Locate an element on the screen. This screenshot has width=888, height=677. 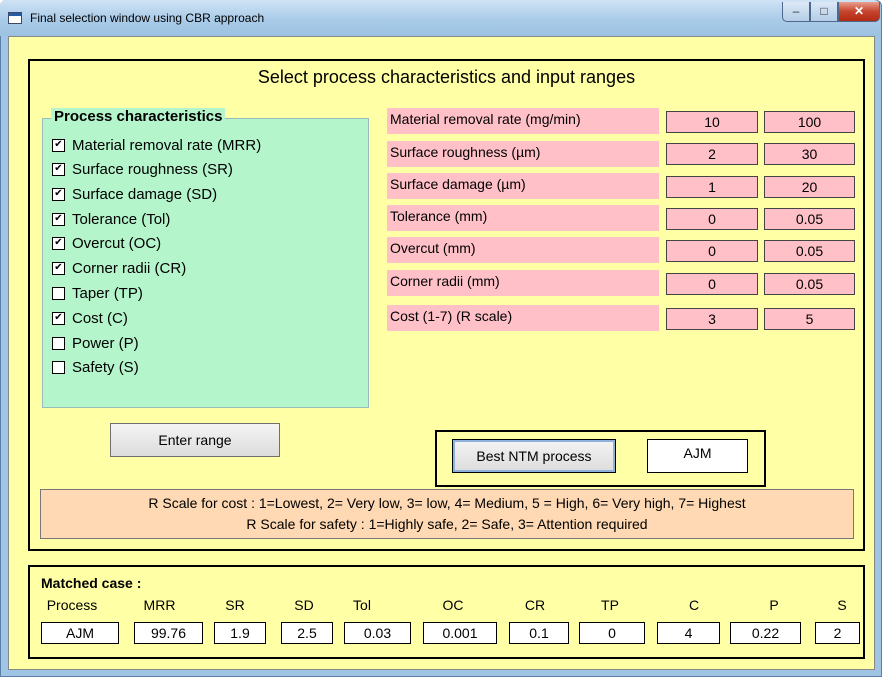
matched-value-sr: 1.9 is located at coordinates (240, 633).